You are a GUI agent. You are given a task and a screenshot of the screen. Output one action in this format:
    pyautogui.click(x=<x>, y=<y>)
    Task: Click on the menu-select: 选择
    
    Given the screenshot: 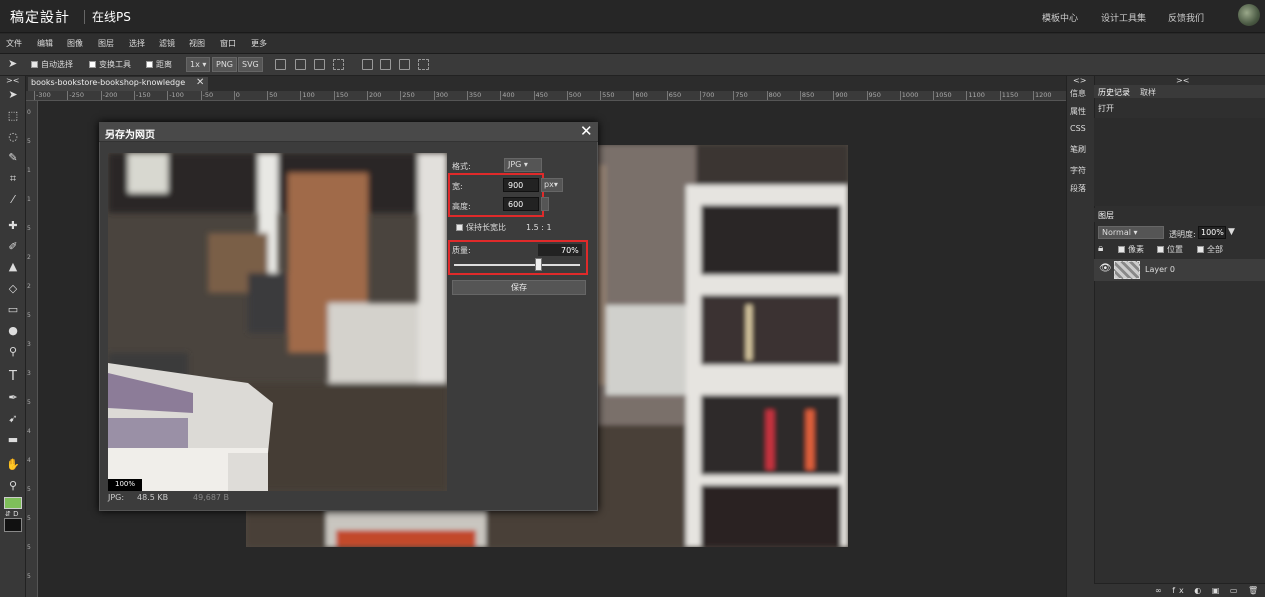 What is the action you would take?
    pyautogui.click(x=137, y=43)
    